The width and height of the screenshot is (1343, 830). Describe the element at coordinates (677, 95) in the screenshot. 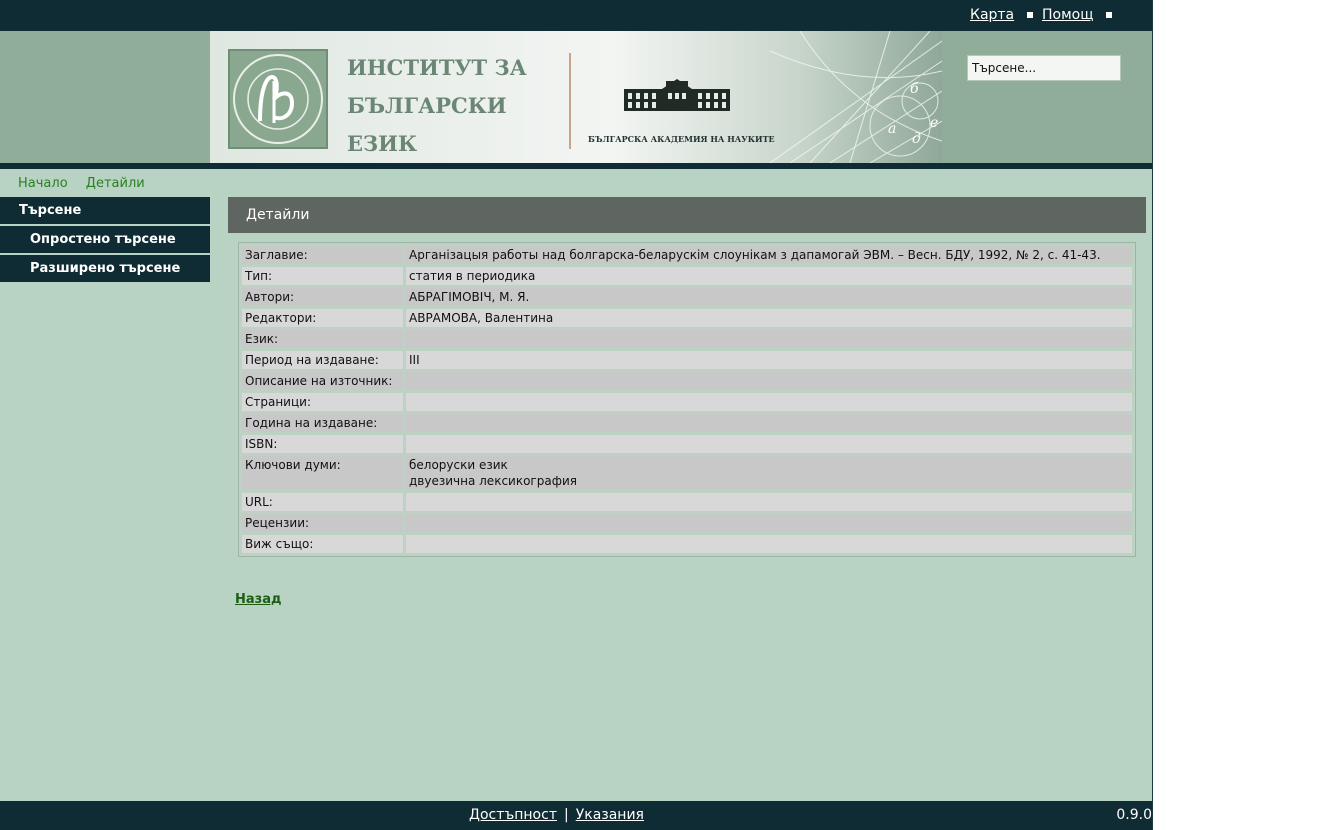

I see `academy-building-icon` at that location.